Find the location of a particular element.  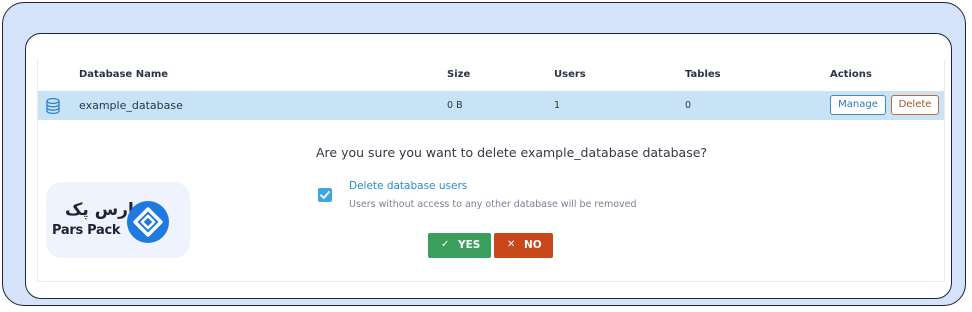

database-users: 1 is located at coordinates (557, 105).